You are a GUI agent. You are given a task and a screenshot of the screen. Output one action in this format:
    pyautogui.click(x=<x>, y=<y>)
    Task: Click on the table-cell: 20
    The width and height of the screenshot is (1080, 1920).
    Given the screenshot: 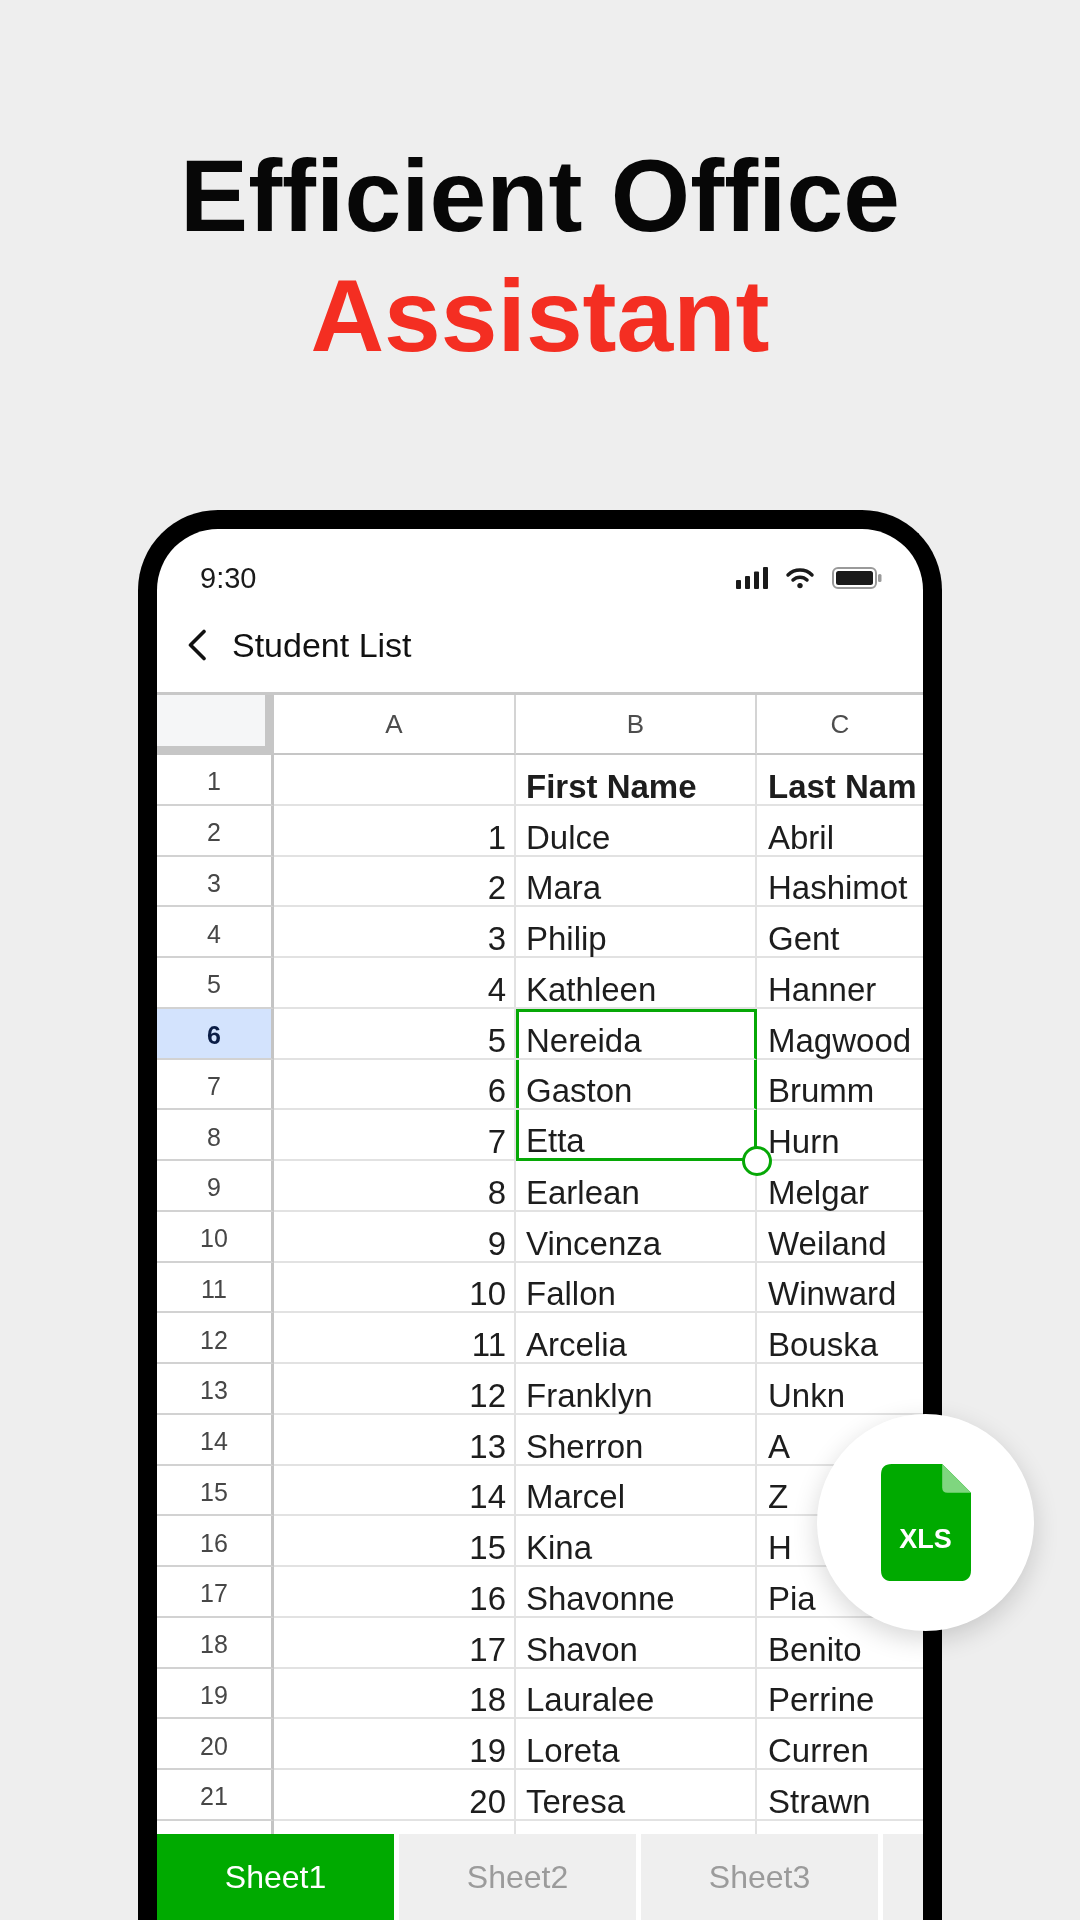 What is the action you would take?
    pyautogui.click(x=395, y=1795)
    